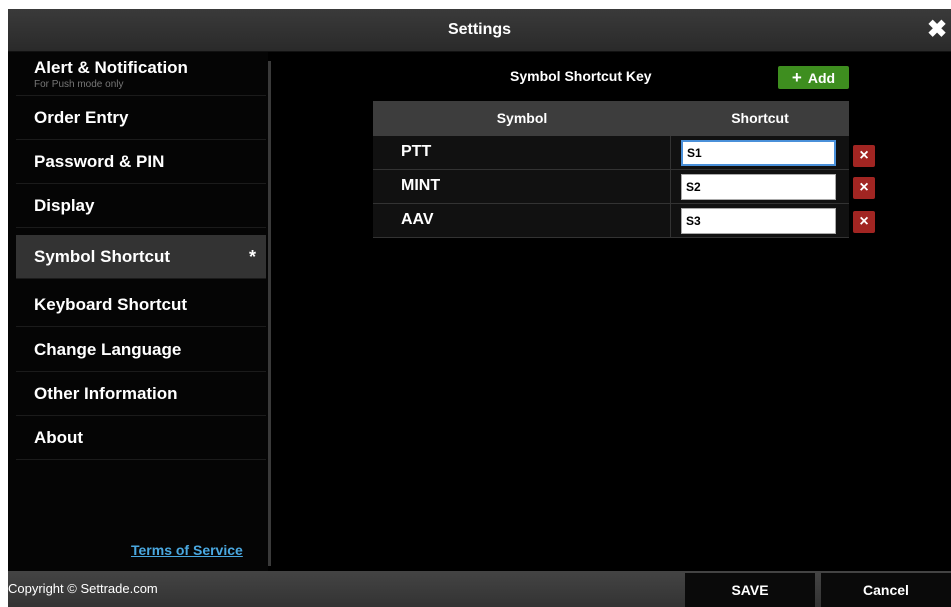  I want to click on add-button: + Add, so click(813, 77).